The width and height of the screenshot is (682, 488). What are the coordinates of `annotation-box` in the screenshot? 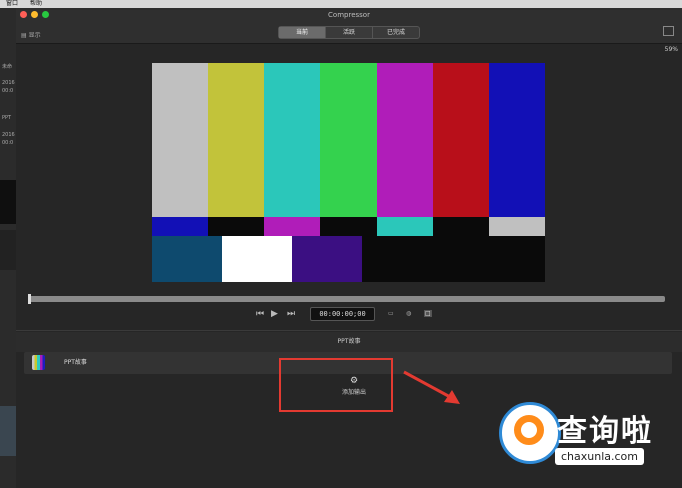 It's located at (336, 385).